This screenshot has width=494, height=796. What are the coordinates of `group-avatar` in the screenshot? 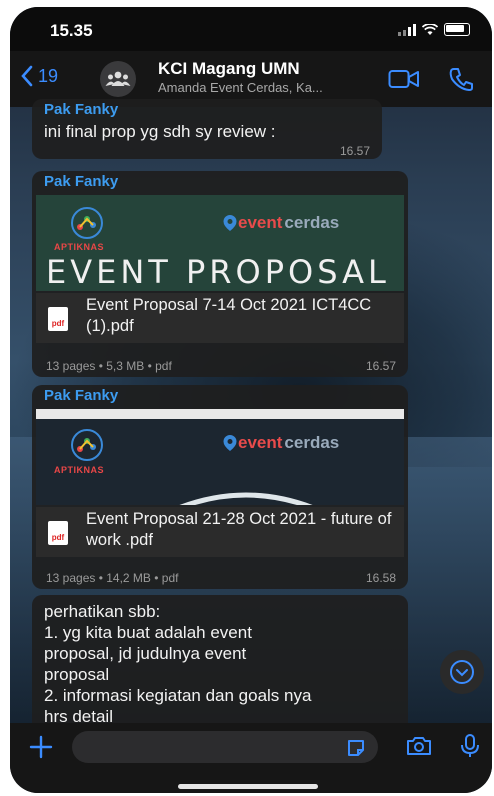 It's located at (118, 79).